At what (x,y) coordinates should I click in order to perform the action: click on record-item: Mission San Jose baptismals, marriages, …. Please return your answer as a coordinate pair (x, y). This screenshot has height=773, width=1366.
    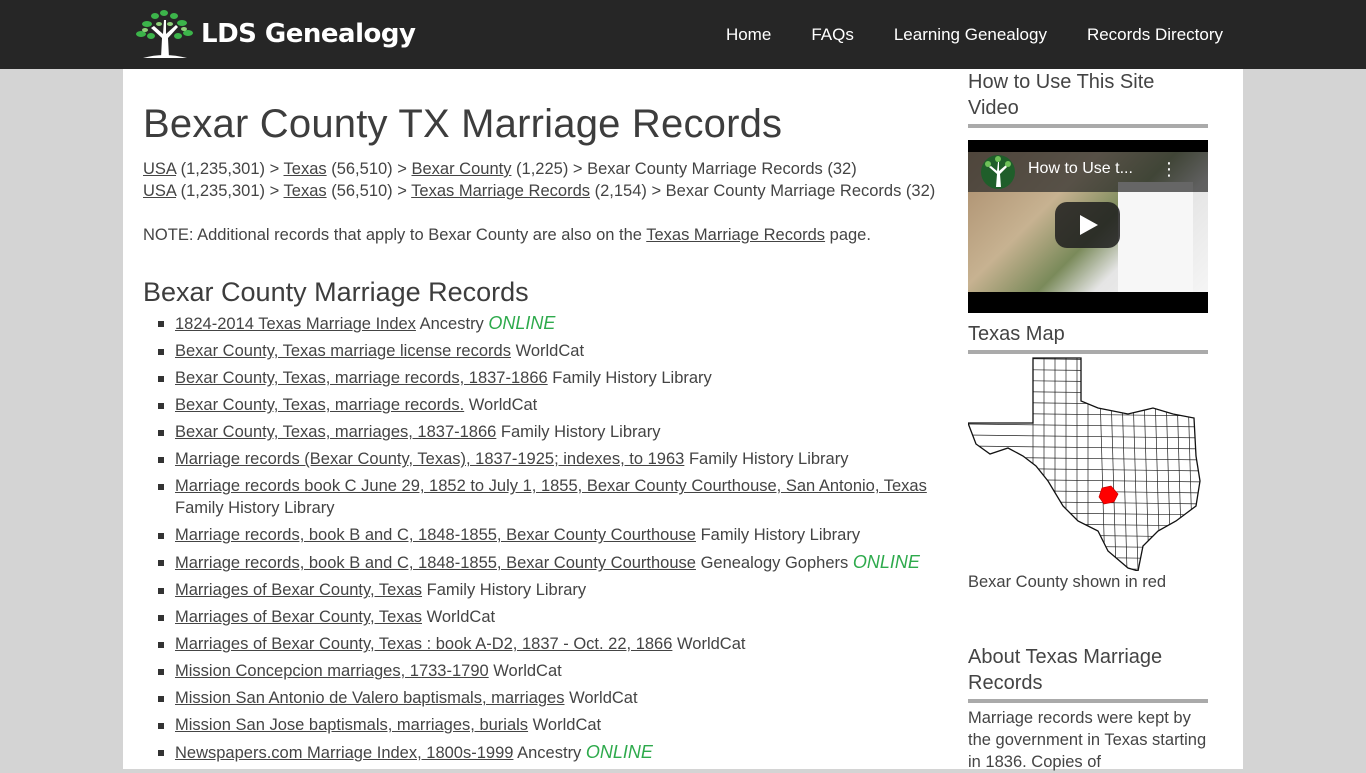
    Looking at the image, I should click on (549, 725).